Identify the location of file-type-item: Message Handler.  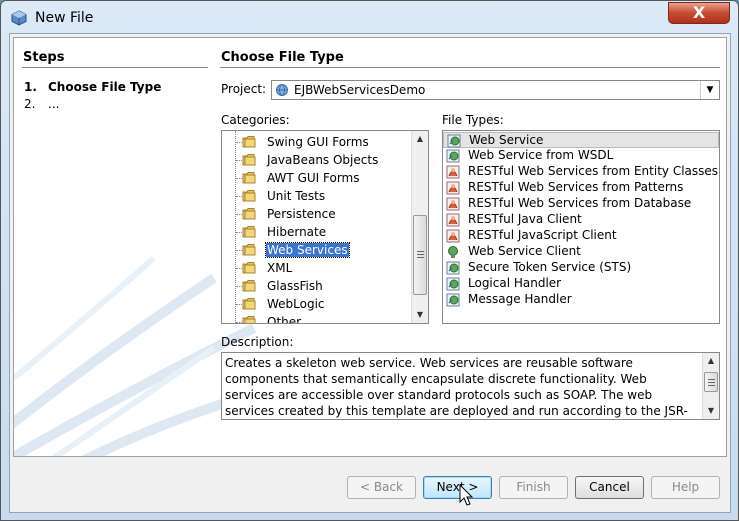
(581, 300).